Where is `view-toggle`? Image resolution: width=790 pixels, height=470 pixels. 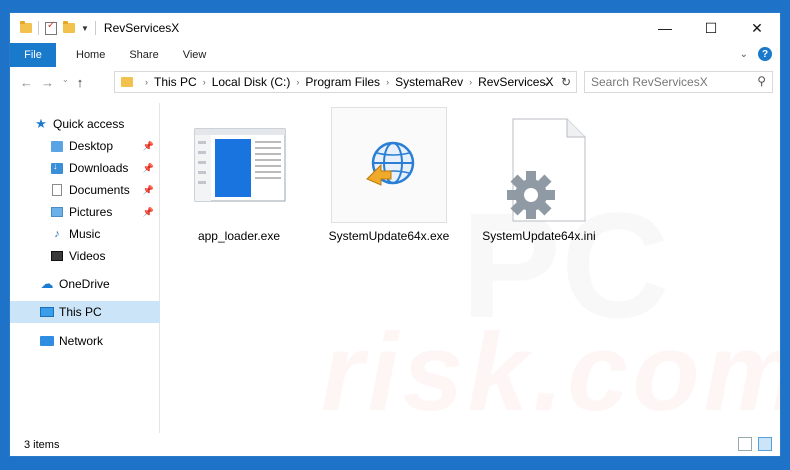
view-toggle is located at coordinates (755, 444).